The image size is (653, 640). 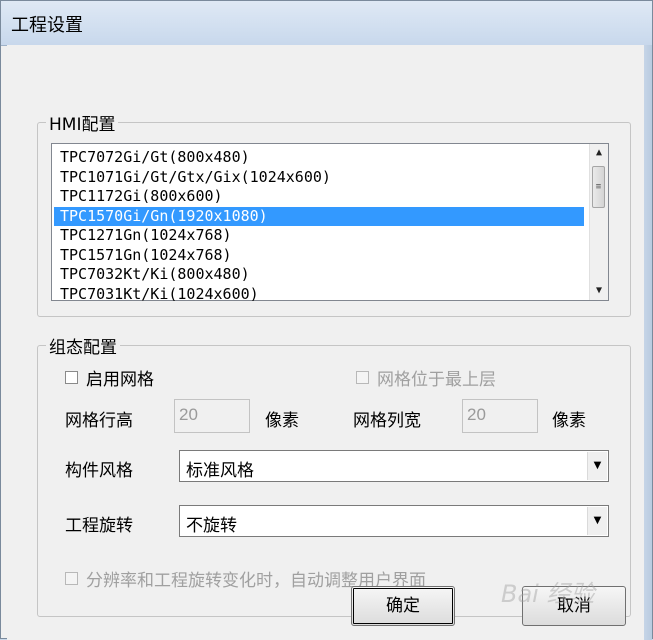 I want to click on scroll-thumb: ≡, so click(x=598, y=187).